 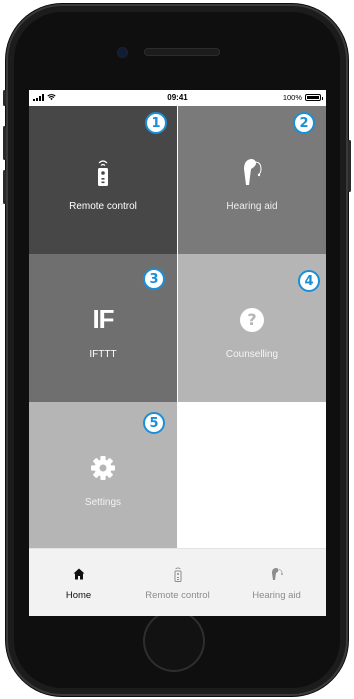 I want to click on question-icon: ?, so click(x=252, y=320).